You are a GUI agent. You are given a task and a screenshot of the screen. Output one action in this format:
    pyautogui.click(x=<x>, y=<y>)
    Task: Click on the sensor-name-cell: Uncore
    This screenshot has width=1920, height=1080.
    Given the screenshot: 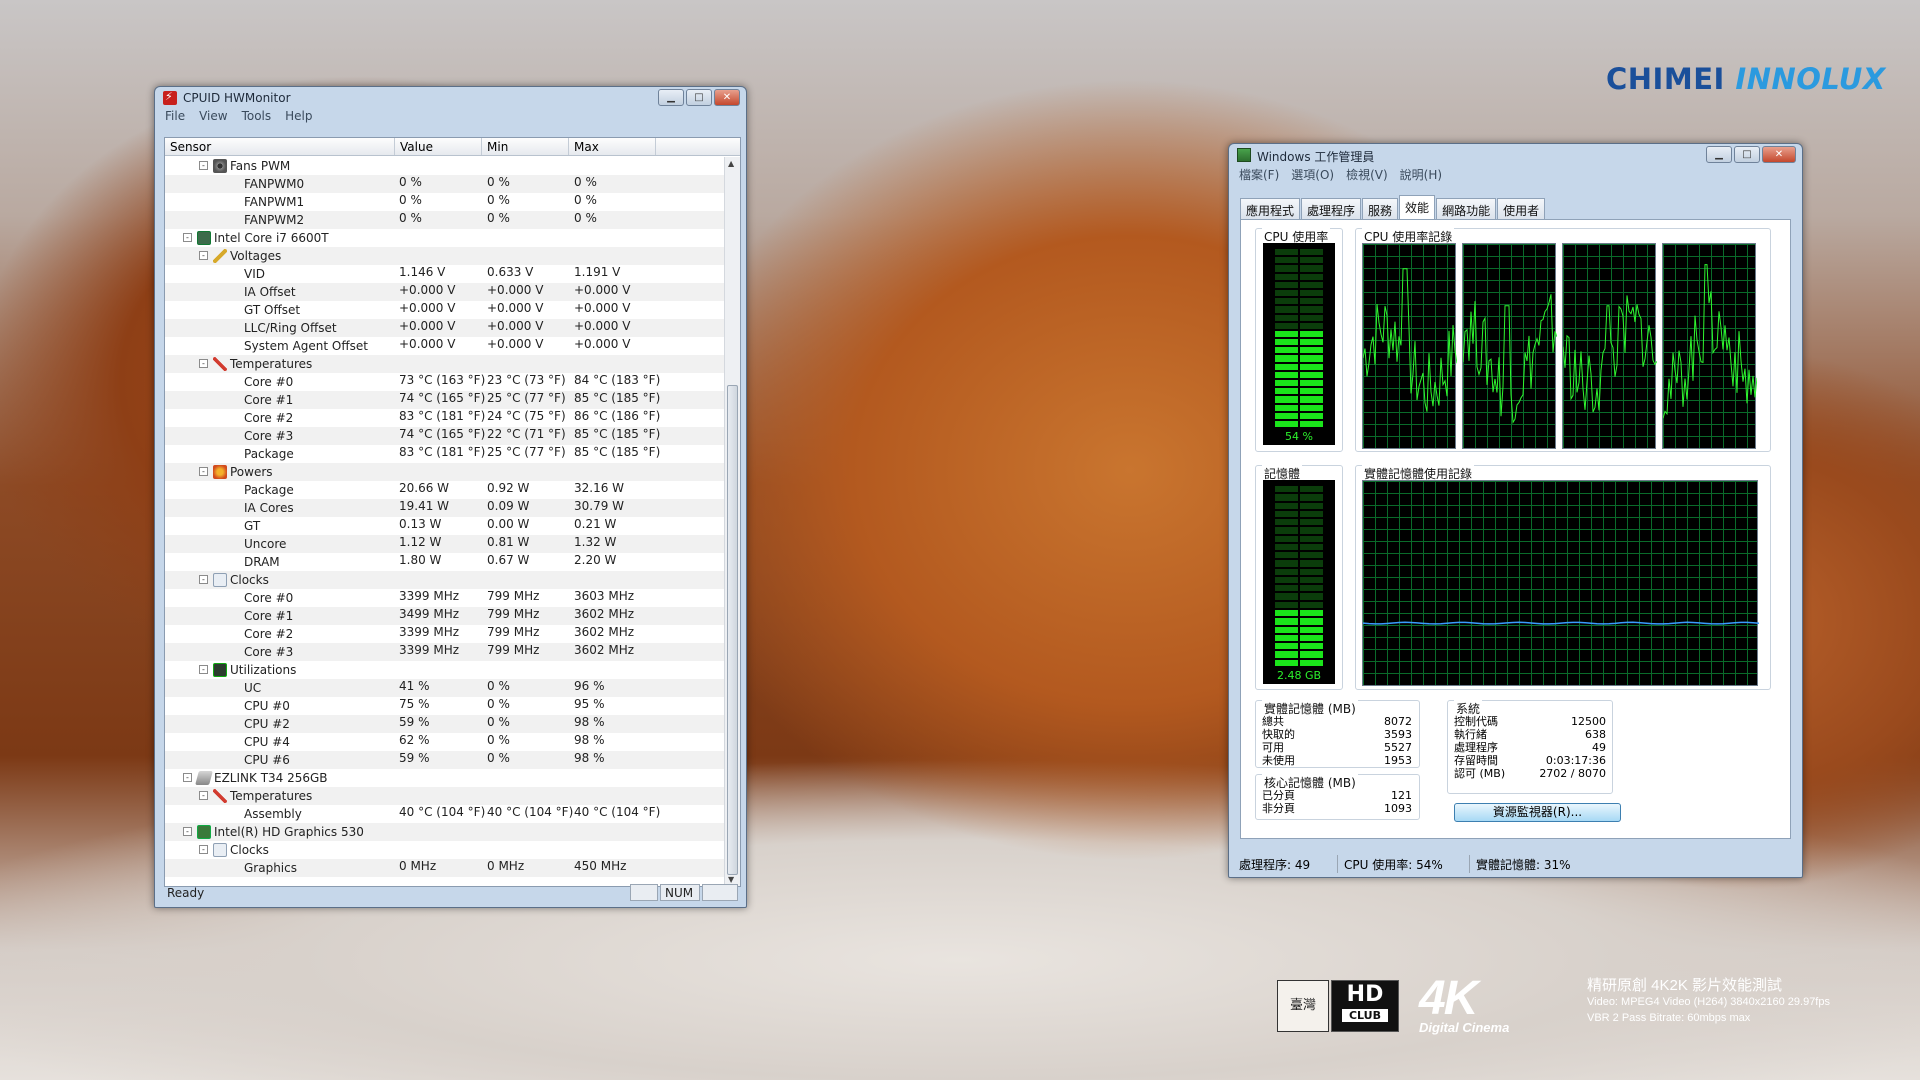 What is the action you would take?
    pyautogui.click(x=280, y=544)
    